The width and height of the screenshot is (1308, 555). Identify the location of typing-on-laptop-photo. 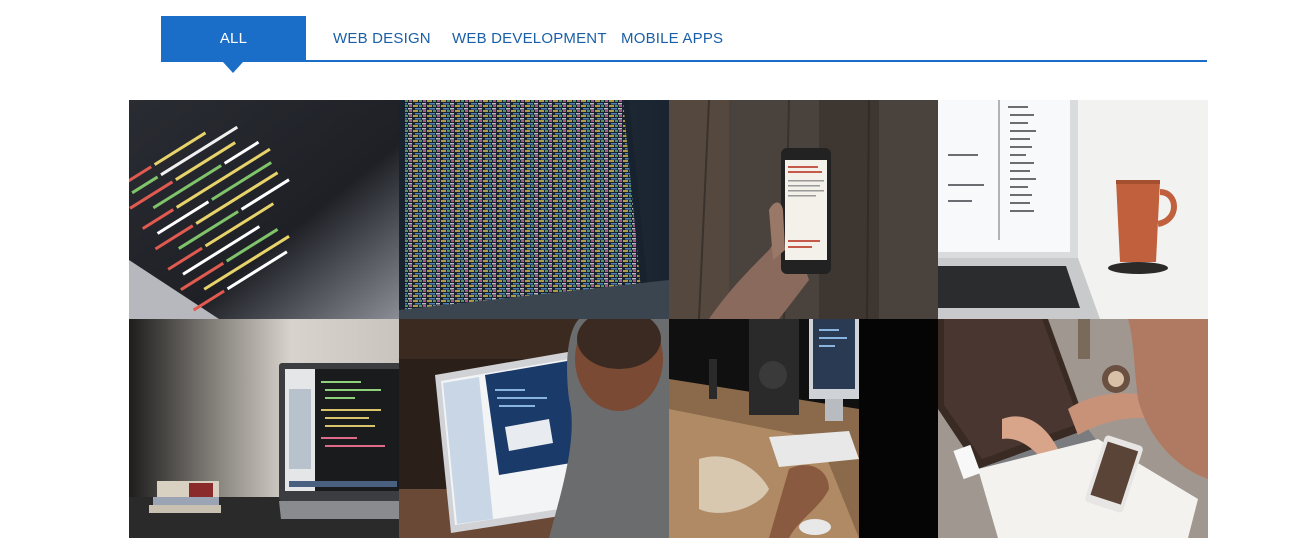
(1073, 428).